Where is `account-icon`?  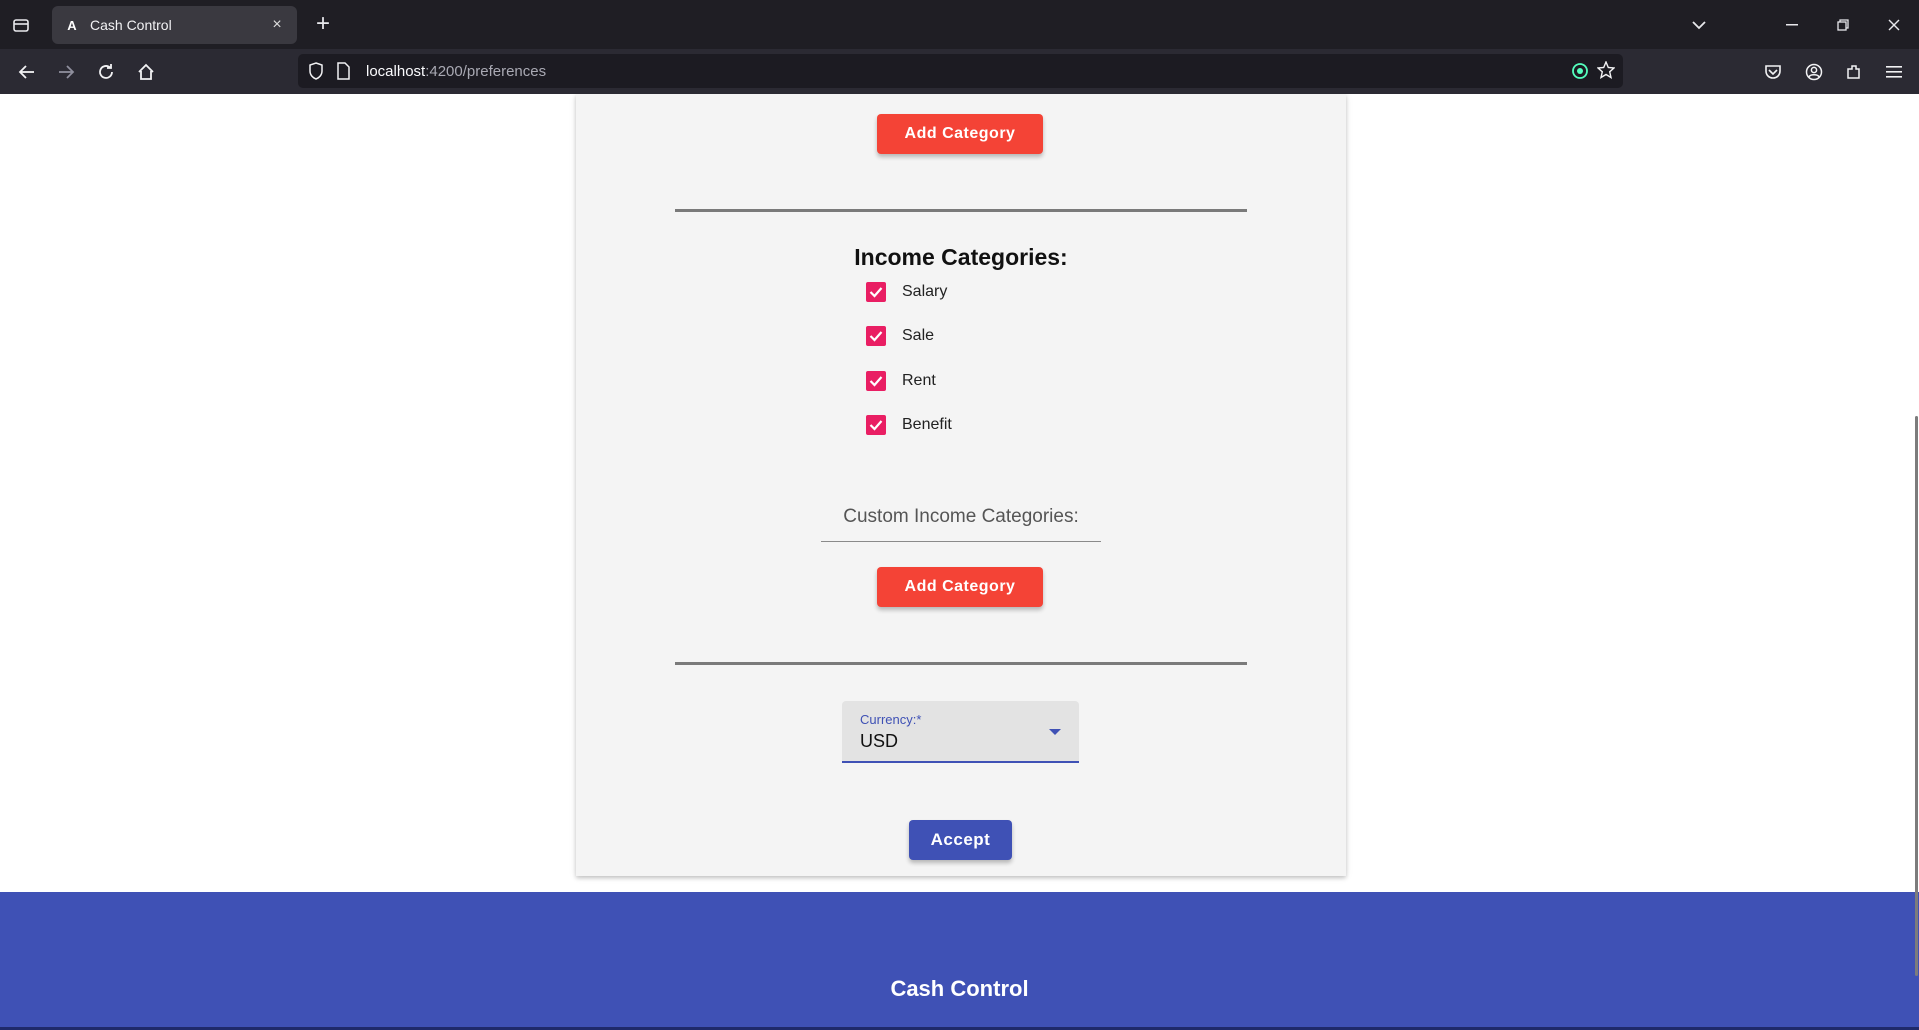 account-icon is located at coordinates (1814, 72).